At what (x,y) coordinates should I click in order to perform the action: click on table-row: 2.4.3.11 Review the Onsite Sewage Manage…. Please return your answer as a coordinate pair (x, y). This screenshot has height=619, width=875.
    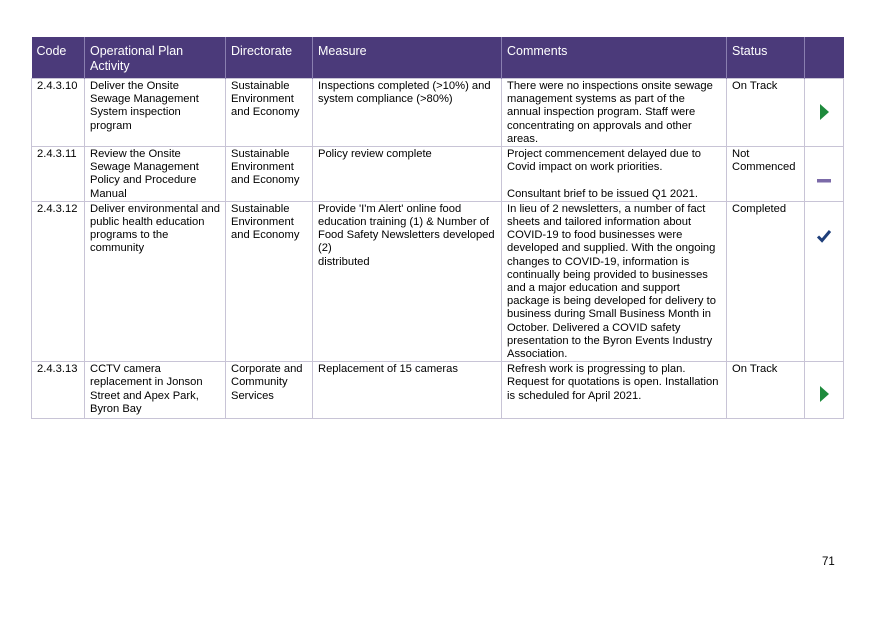
    Looking at the image, I should click on (437, 174).